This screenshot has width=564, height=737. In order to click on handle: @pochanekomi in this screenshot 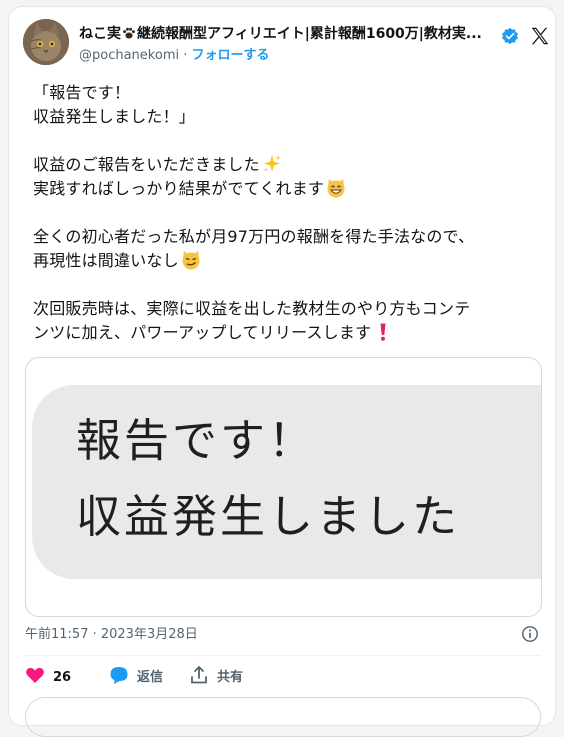, I will do `click(129, 55)`.